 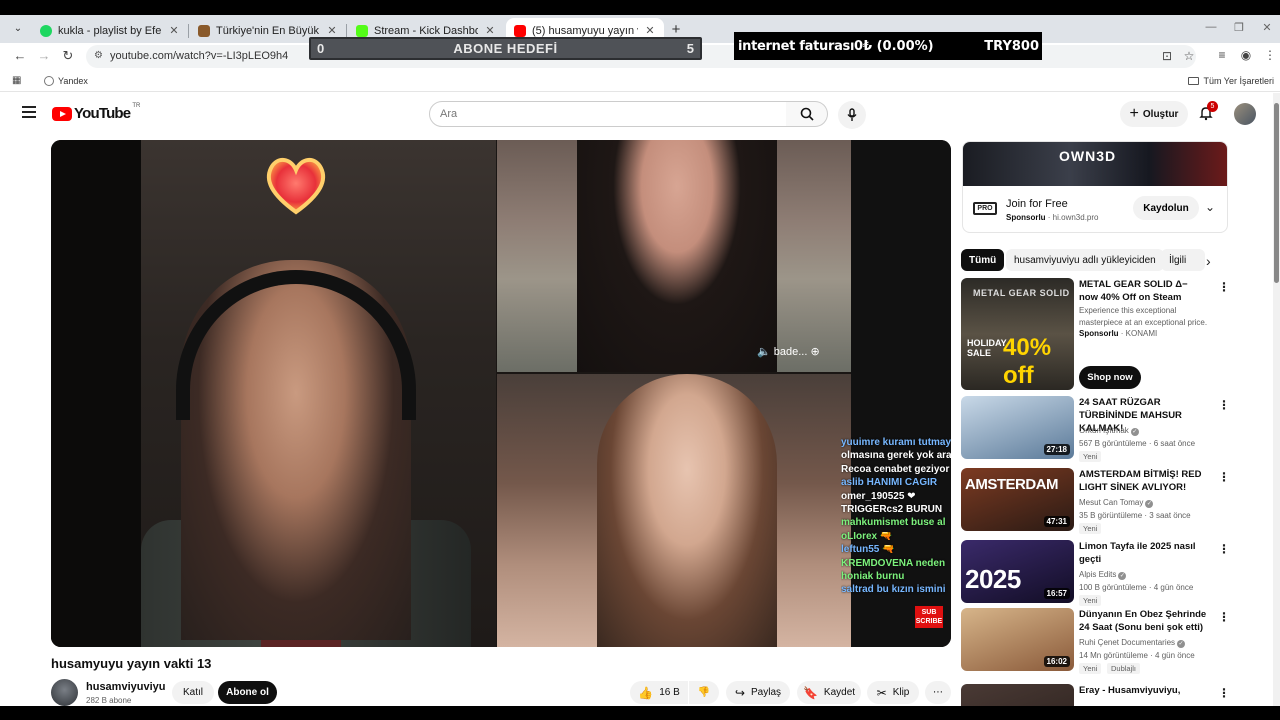 I want to click on site-info-icon: ⚙, so click(x=98, y=55).